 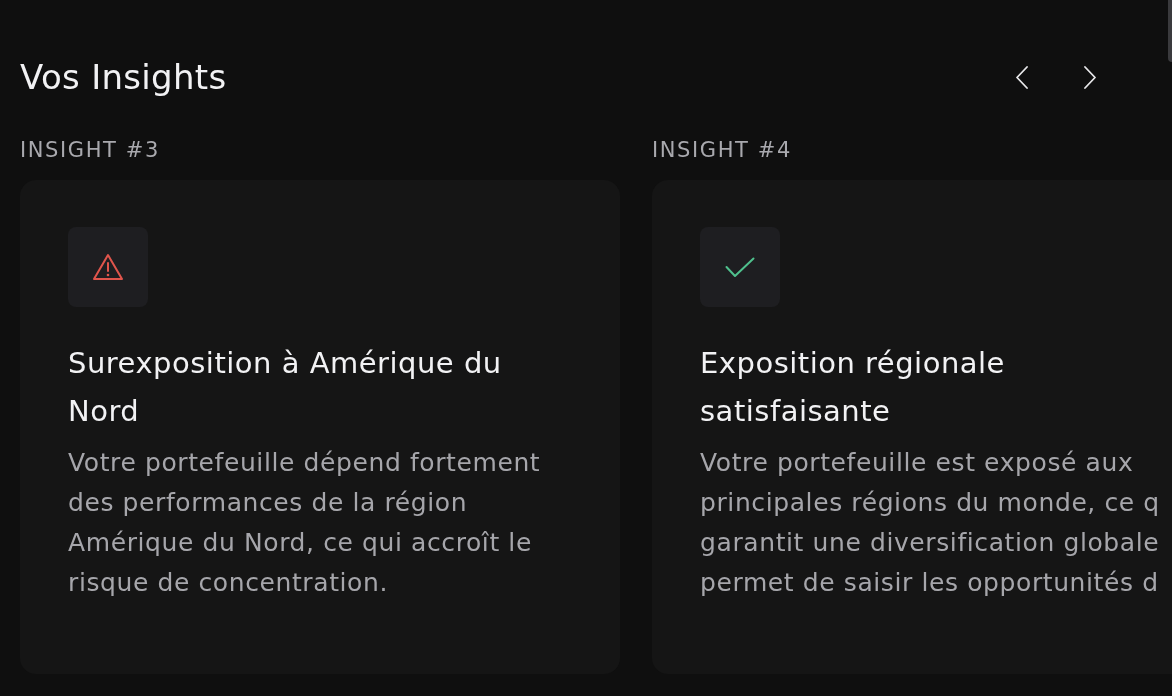 What do you see at coordinates (1170, 31) in the screenshot?
I see `scrollbar-thumb` at bounding box center [1170, 31].